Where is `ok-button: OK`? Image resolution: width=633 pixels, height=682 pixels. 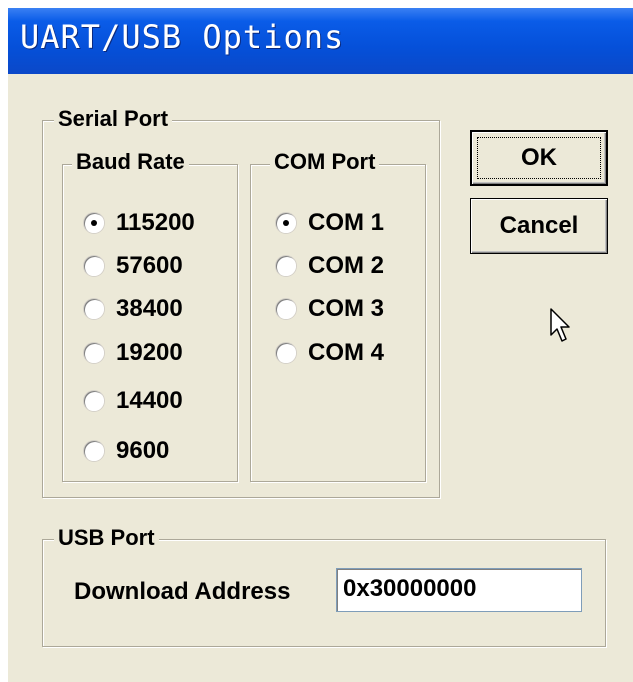
ok-button: OK is located at coordinates (539, 158).